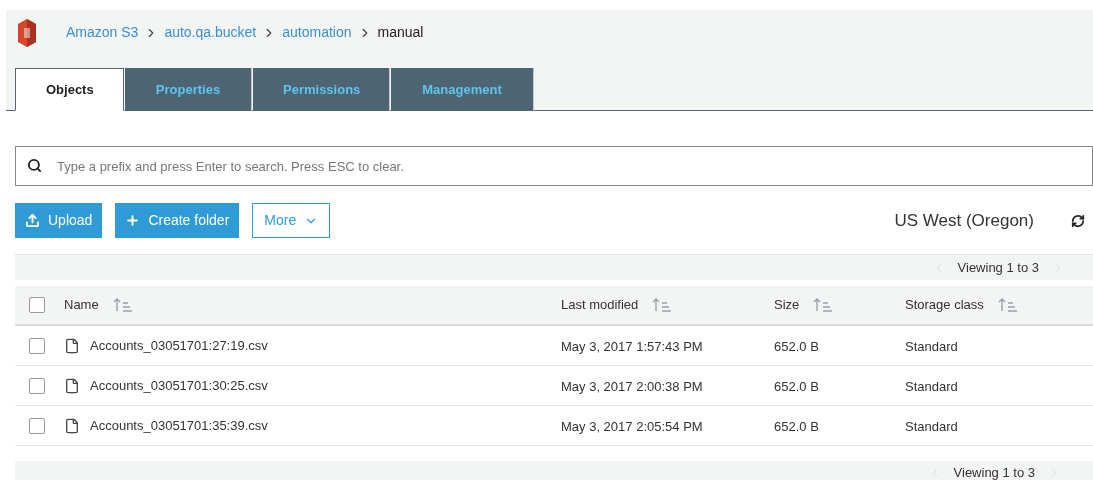 The height and width of the screenshot is (480, 1093). I want to click on breadcrumb-link: automation, so click(317, 33).